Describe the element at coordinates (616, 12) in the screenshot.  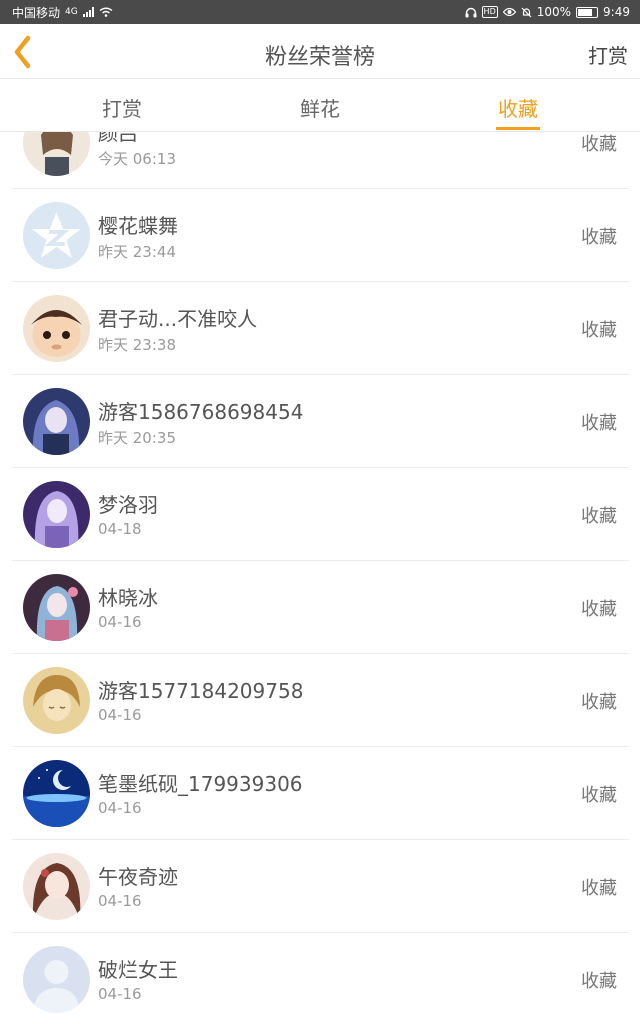
I see `clock: 9:49` at that location.